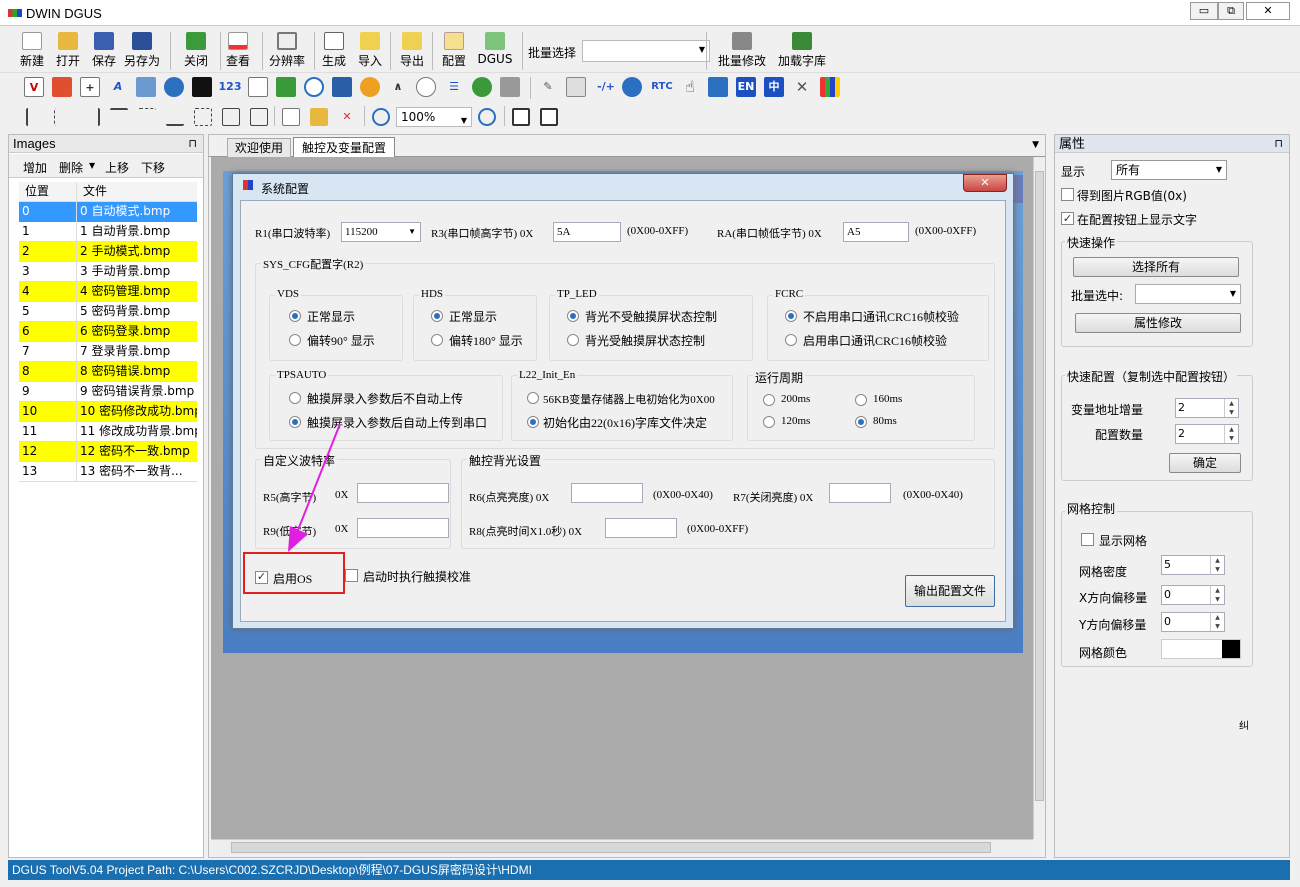 Image resolution: width=1300 pixels, height=887 pixels. Describe the element at coordinates (118, 87) in the screenshot. I see `text-a-icon: A` at that location.